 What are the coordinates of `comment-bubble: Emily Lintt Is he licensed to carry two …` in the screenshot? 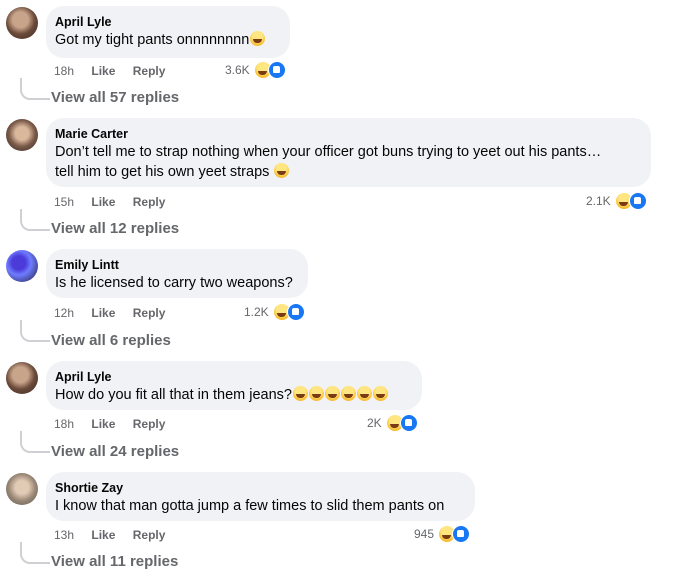 It's located at (177, 273).